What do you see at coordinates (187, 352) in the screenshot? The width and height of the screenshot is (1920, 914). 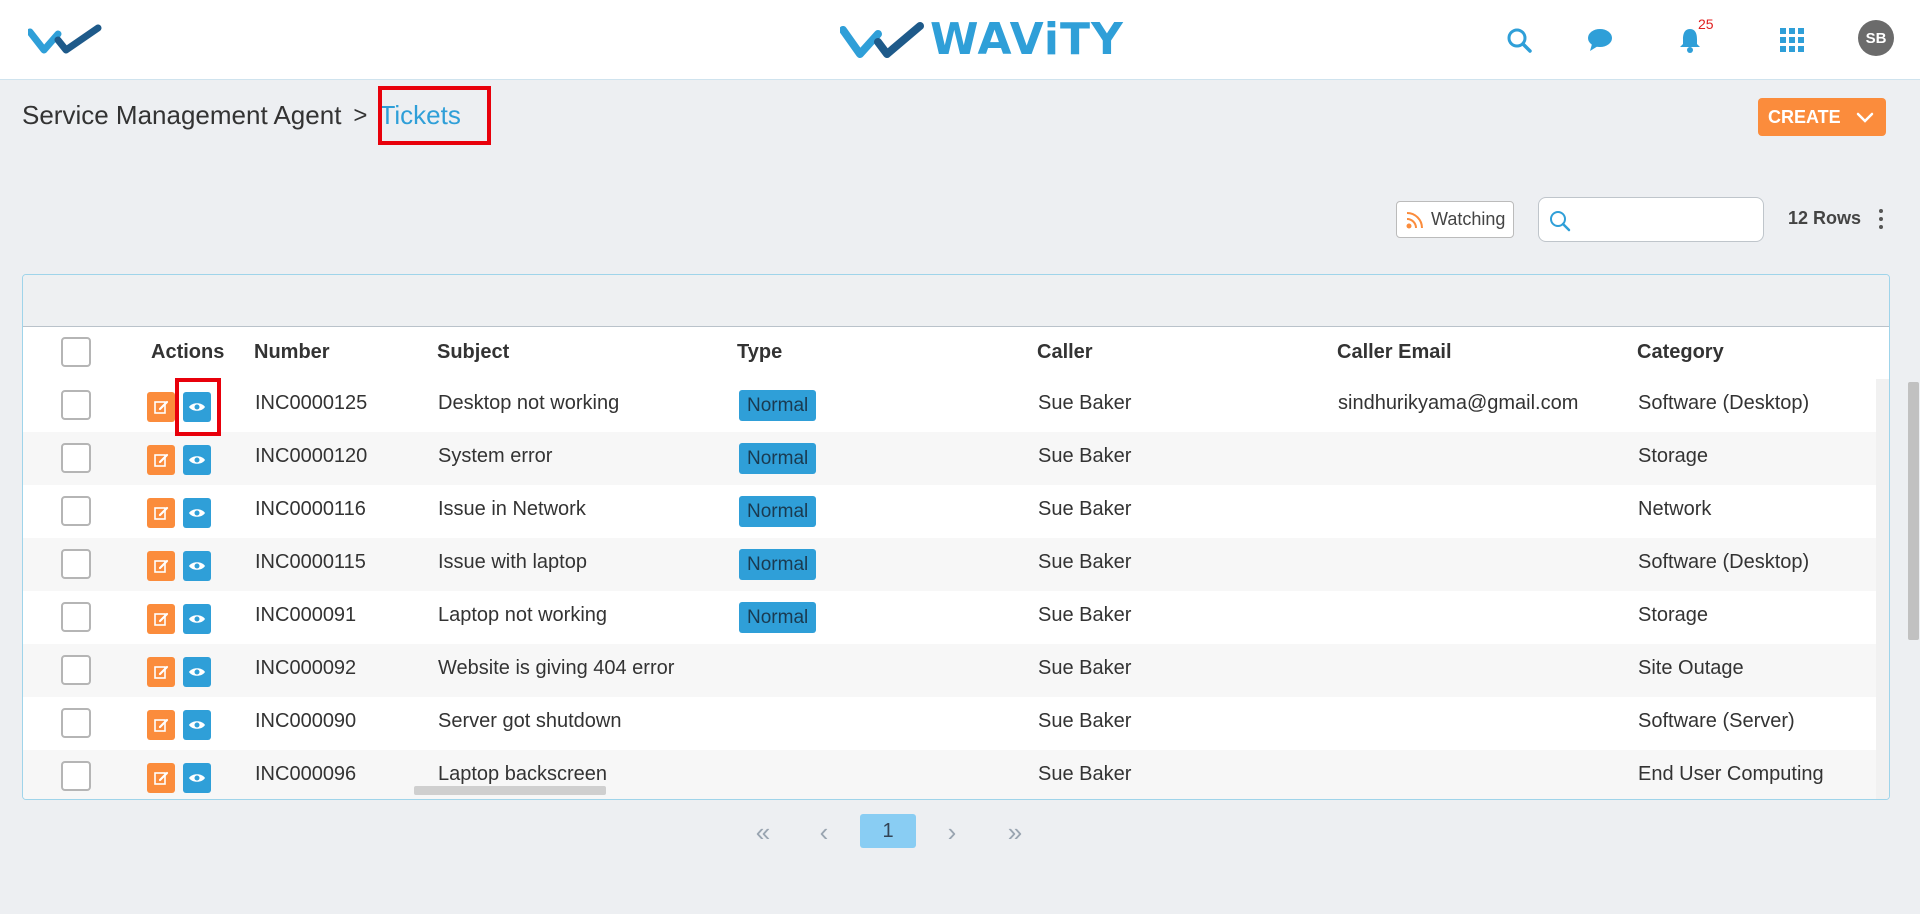 I see `column-header-actions: Actions` at bounding box center [187, 352].